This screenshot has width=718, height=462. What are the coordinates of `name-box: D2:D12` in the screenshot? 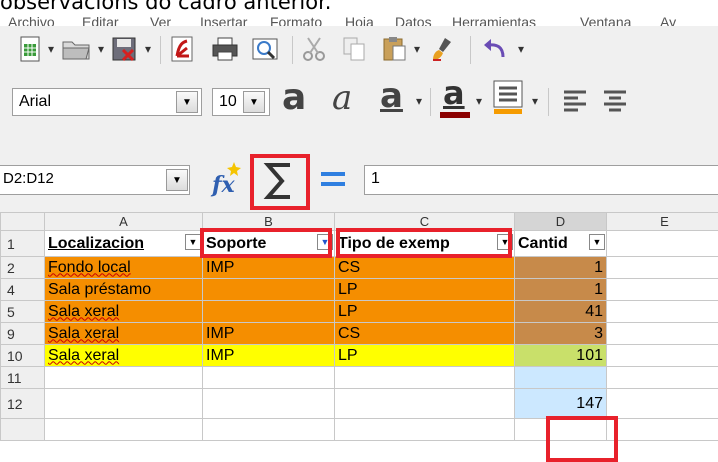 It's located at (95, 180).